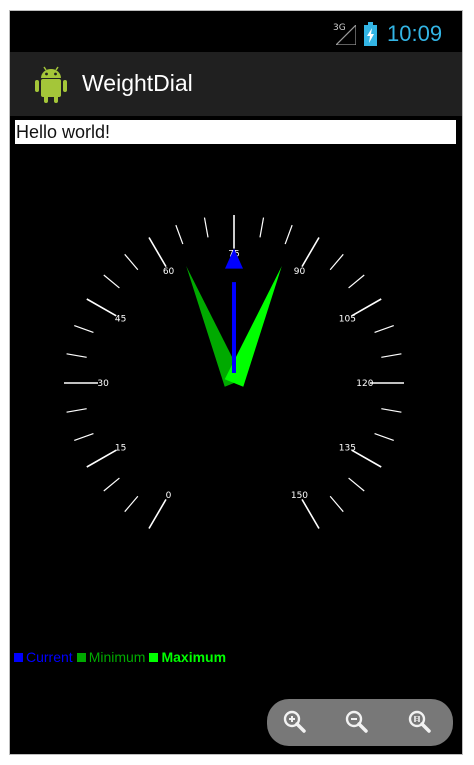  I want to click on legend-label-minimum: Minimum, so click(117, 657).